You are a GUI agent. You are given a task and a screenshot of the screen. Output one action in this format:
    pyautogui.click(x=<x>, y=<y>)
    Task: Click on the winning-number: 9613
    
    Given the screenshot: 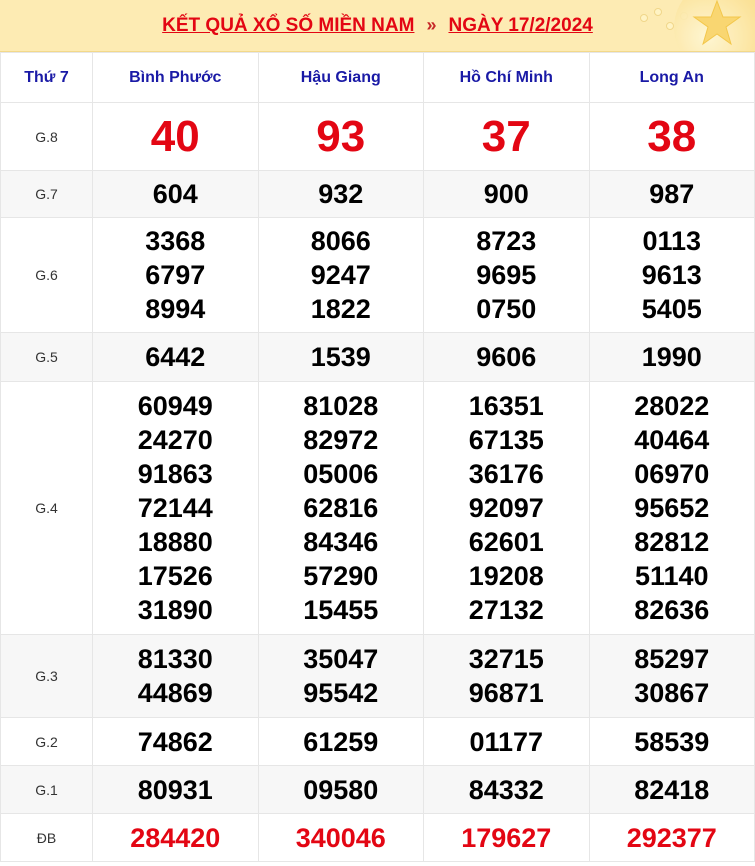 What is the action you would take?
    pyautogui.click(x=671, y=275)
    